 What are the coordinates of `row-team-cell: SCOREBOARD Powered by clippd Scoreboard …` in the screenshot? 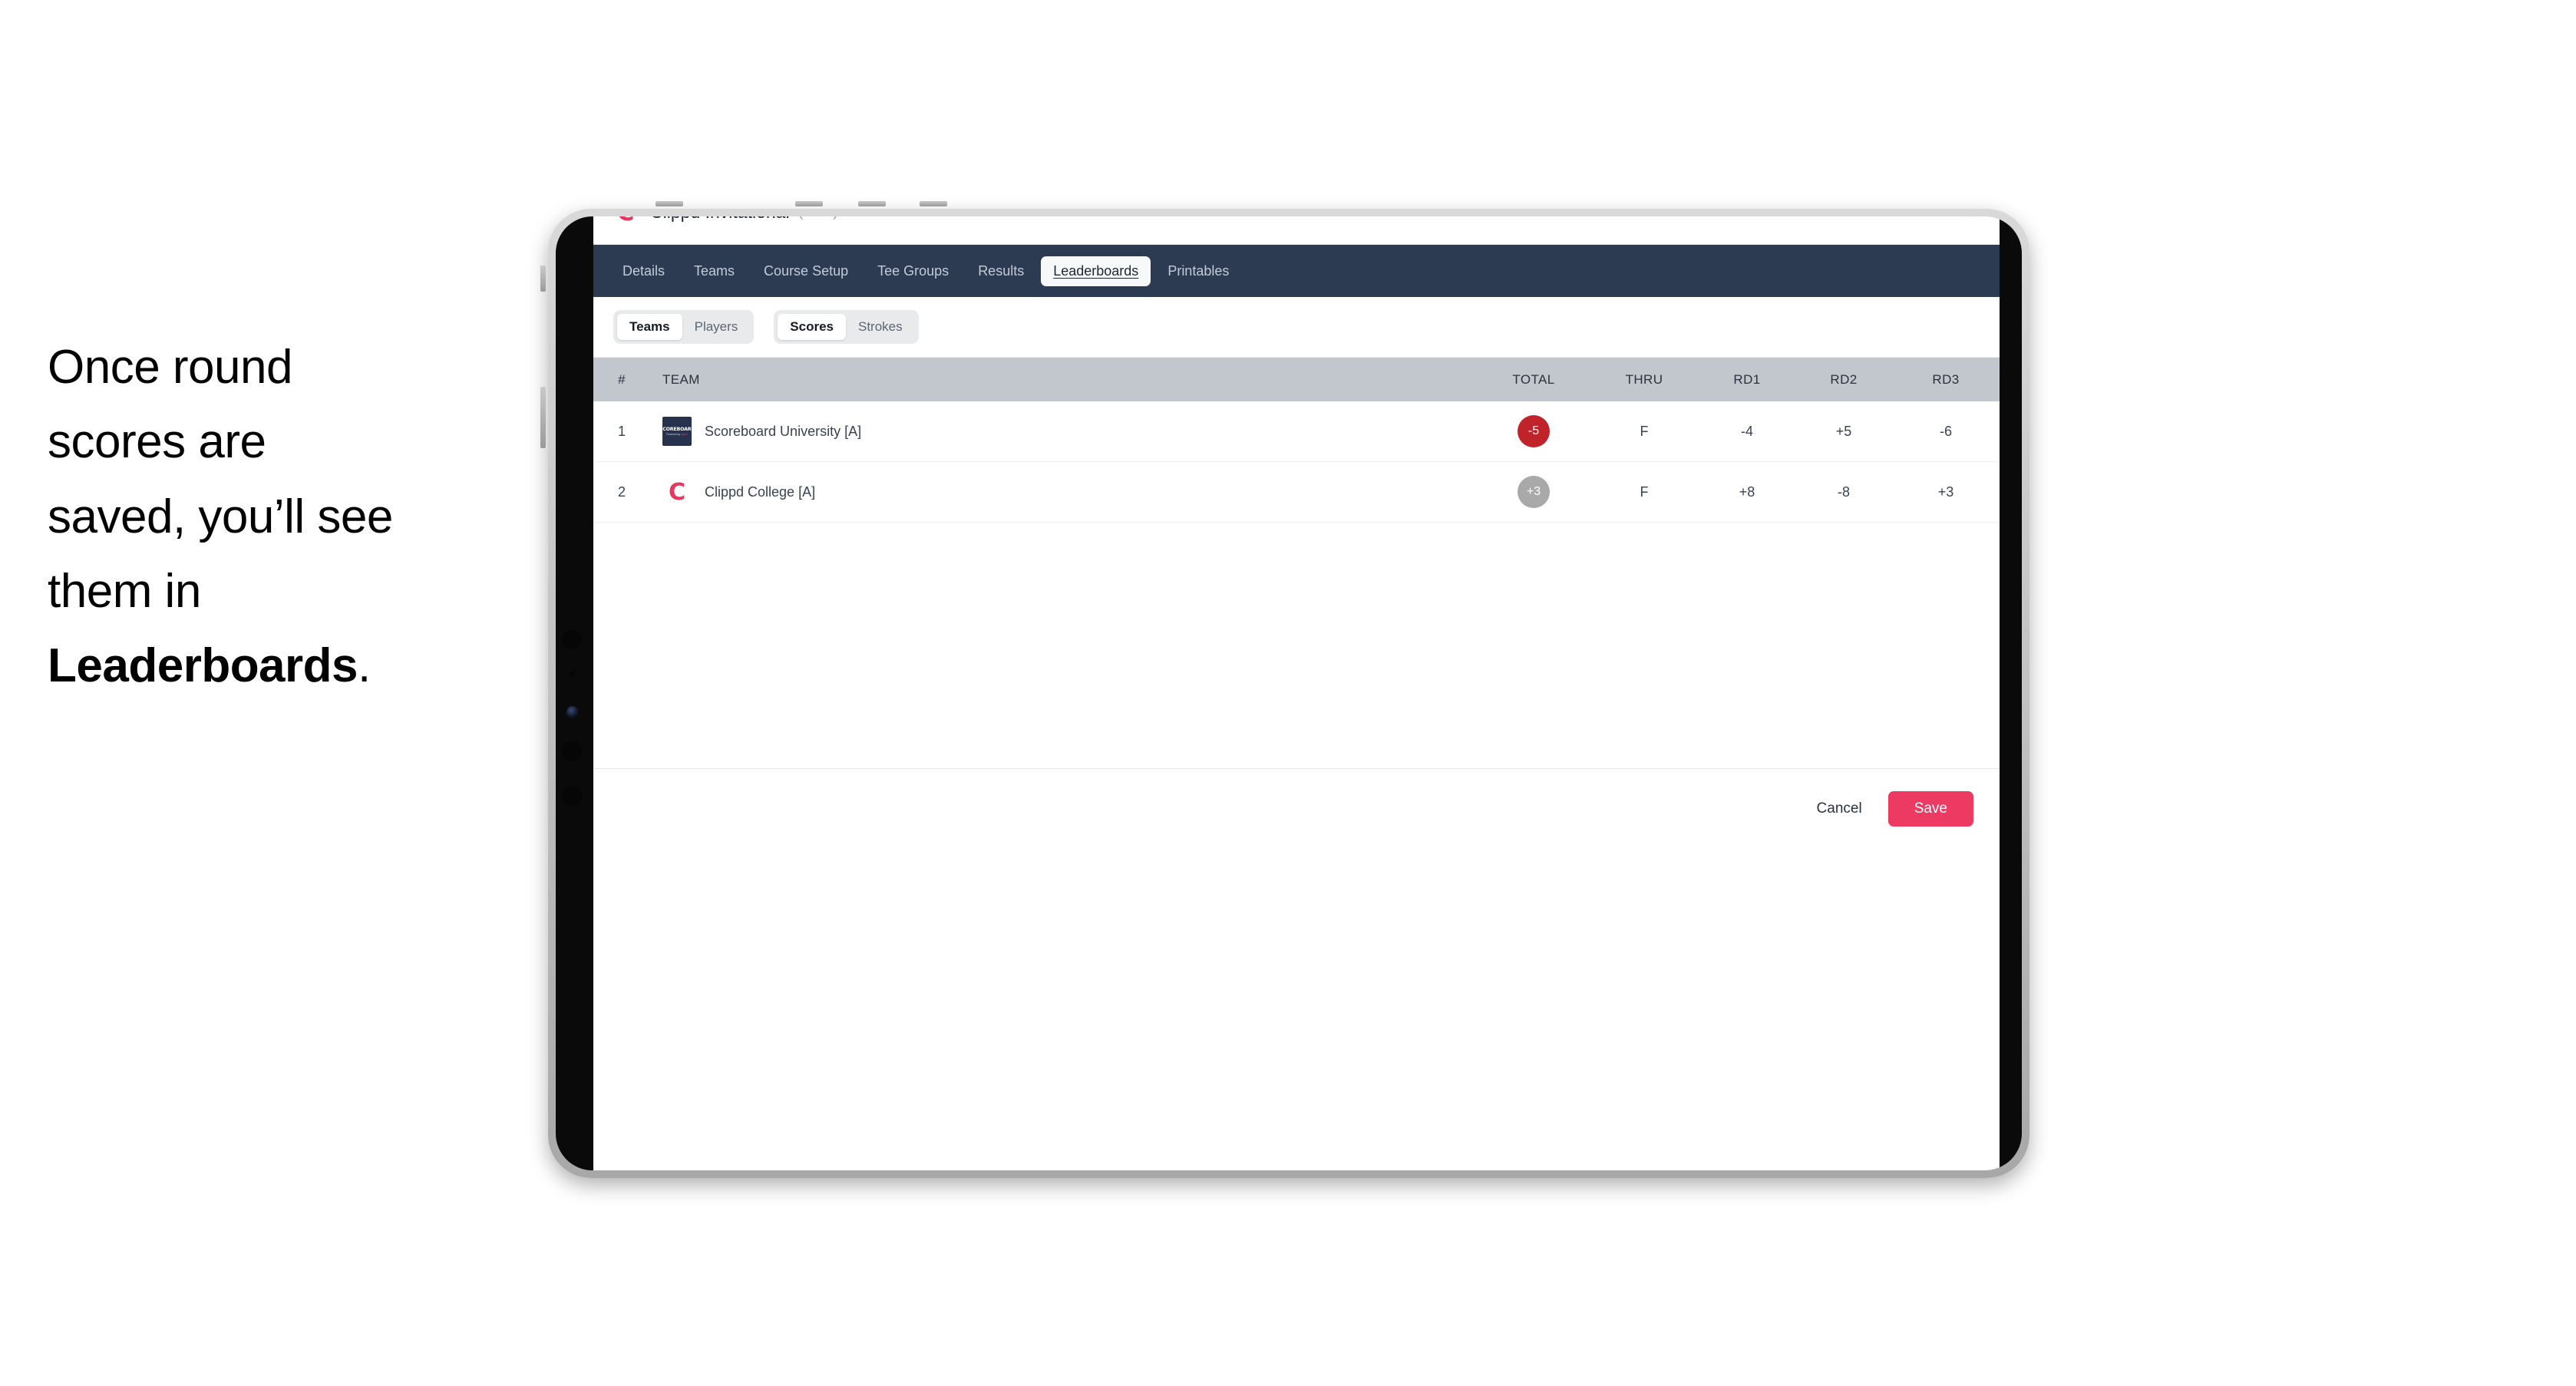 It's located at (1064, 431).